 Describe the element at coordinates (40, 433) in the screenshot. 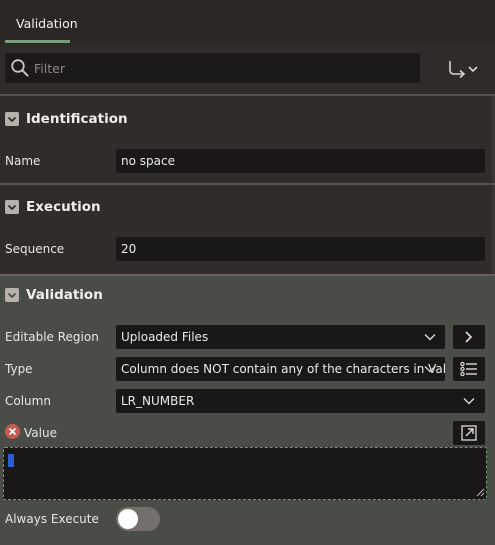

I see `label-value: Value` at that location.